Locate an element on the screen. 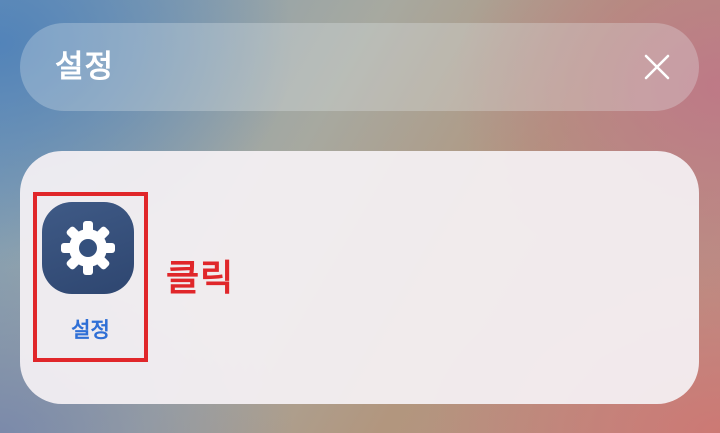  close-icon is located at coordinates (657, 67).